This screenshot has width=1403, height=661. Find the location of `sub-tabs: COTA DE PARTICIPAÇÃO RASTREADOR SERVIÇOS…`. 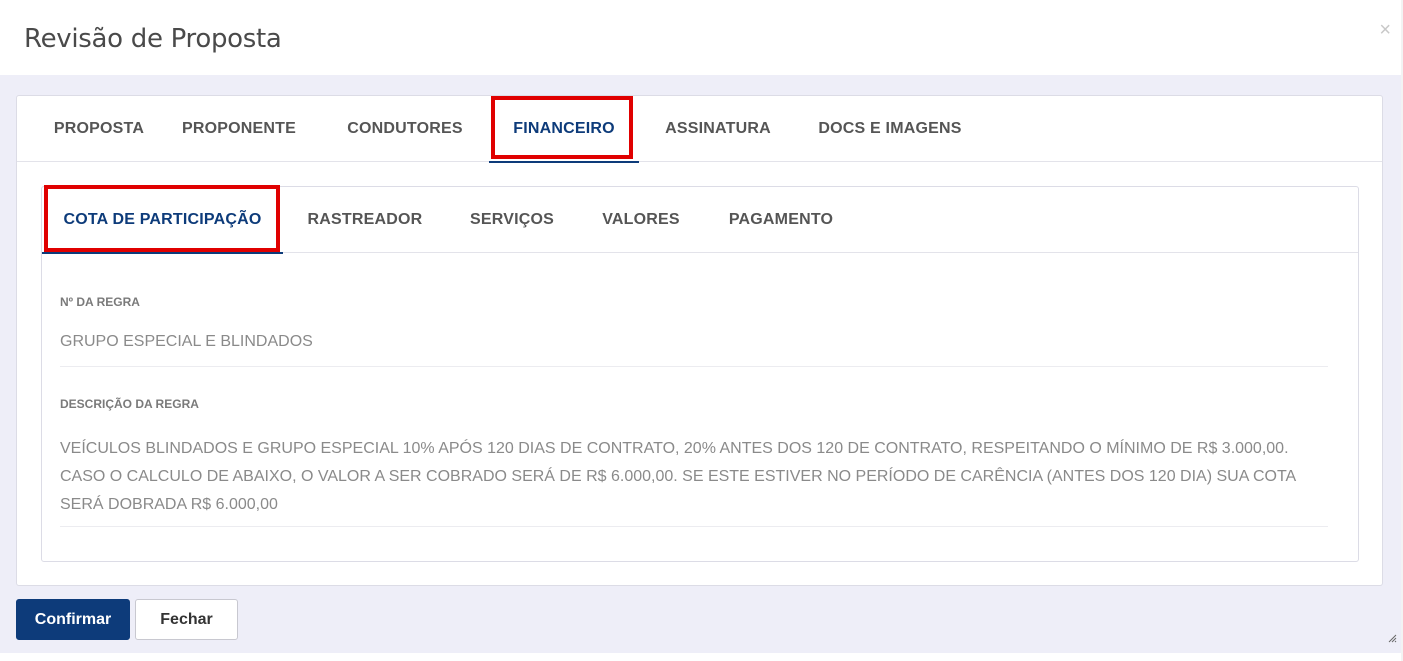

sub-tabs: COTA DE PARTICIPAÇÃO RASTREADOR SERVIÇOS… is located at coordinates (700, 219).